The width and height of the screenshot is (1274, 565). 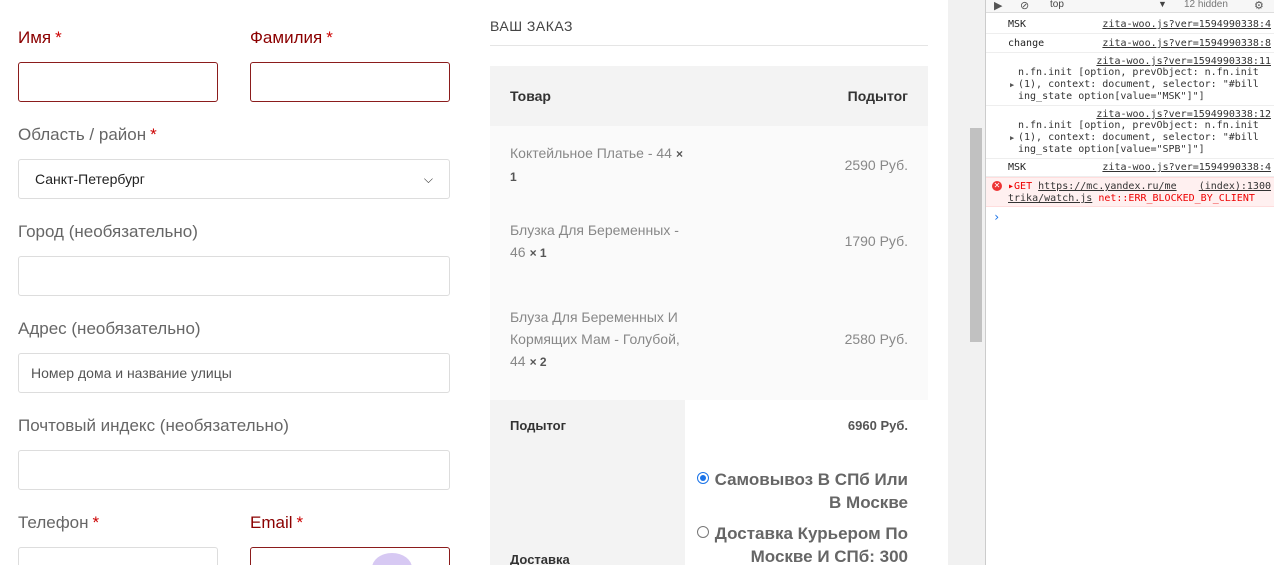 I want to click on phone-label: Телефон *, so click(x=59, y=522).